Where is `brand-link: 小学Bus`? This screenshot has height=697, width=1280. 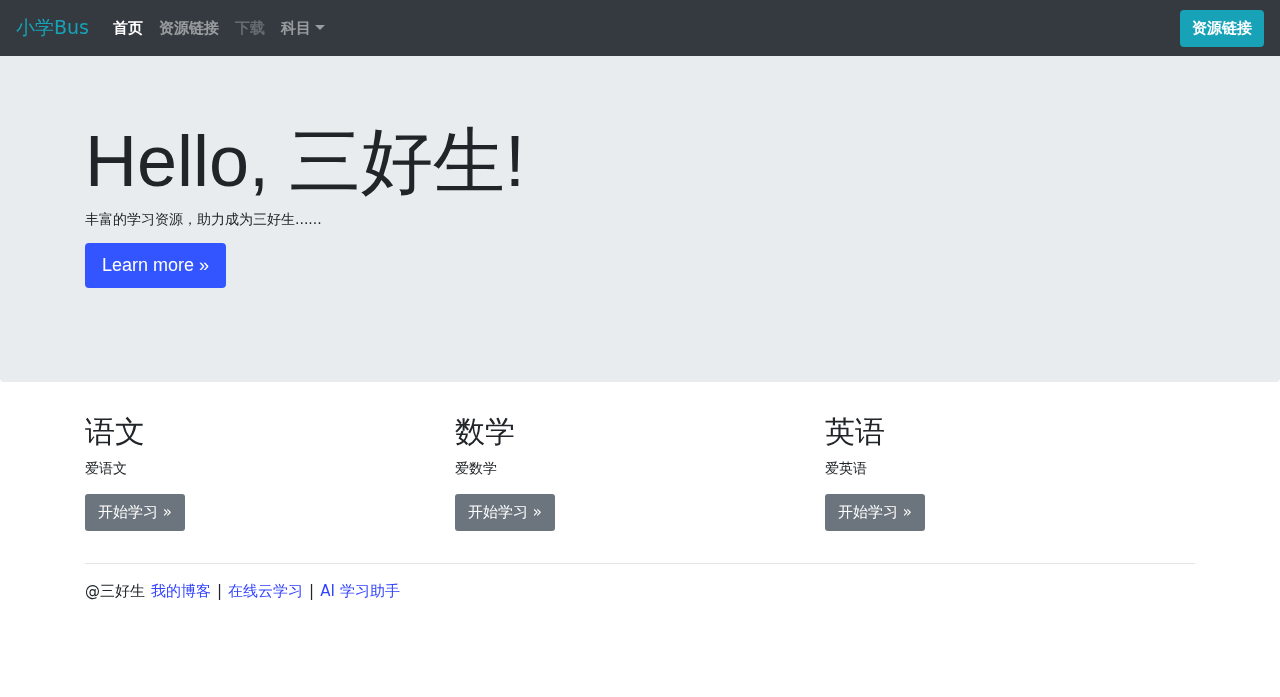 brand-link: 小学Bus is located at coordinates (52, 28).